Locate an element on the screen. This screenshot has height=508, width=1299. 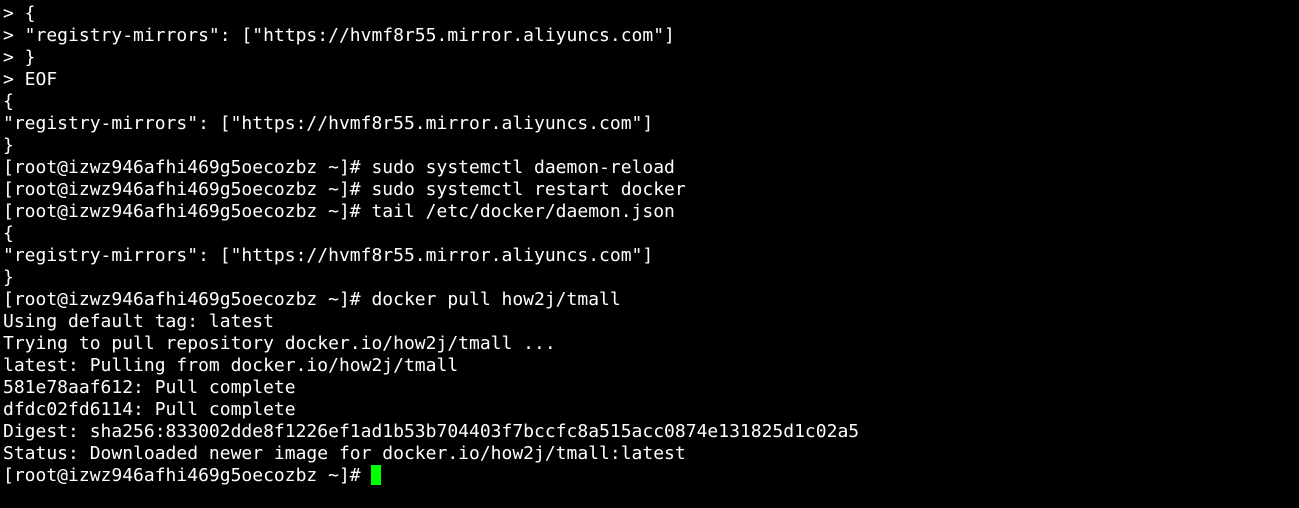
text-cursor is located at coordinates (376, 475).